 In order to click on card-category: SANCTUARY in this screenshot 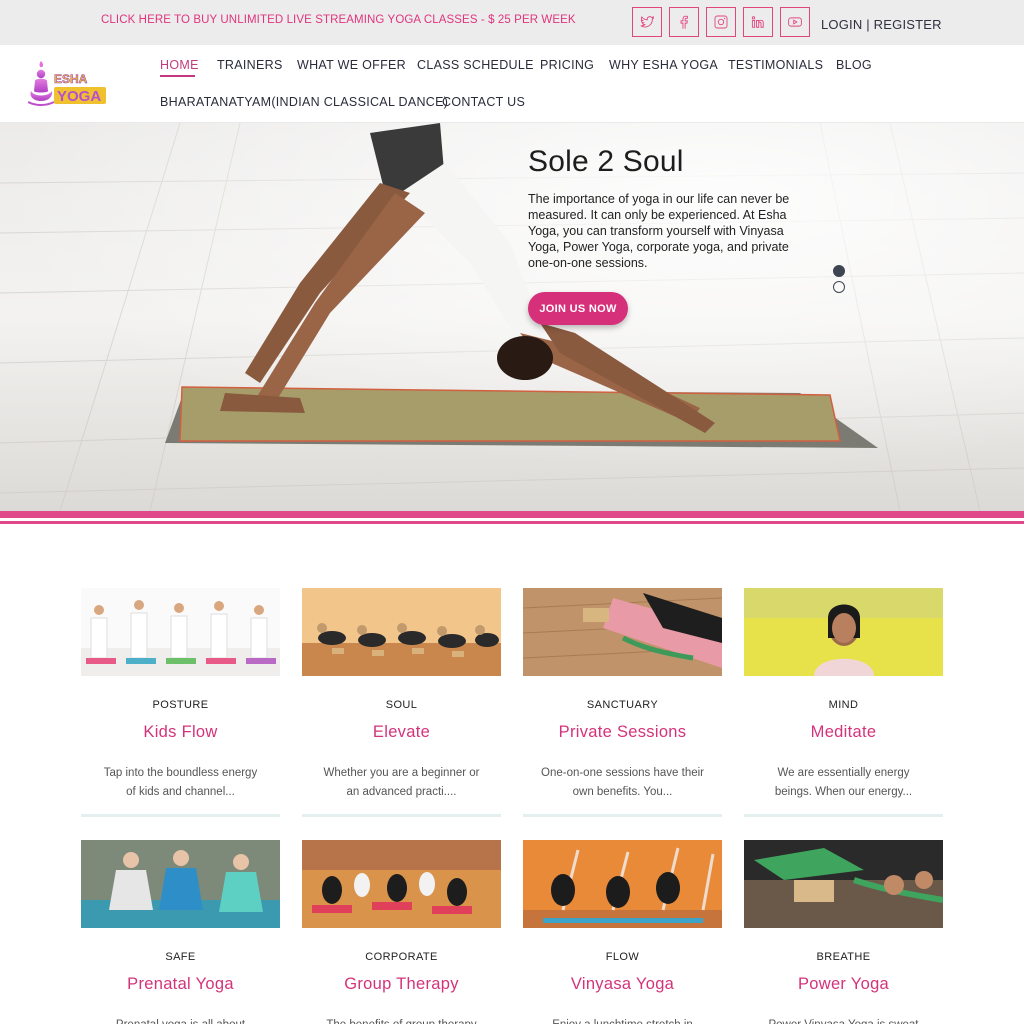, I will do `click(622, 705)`.